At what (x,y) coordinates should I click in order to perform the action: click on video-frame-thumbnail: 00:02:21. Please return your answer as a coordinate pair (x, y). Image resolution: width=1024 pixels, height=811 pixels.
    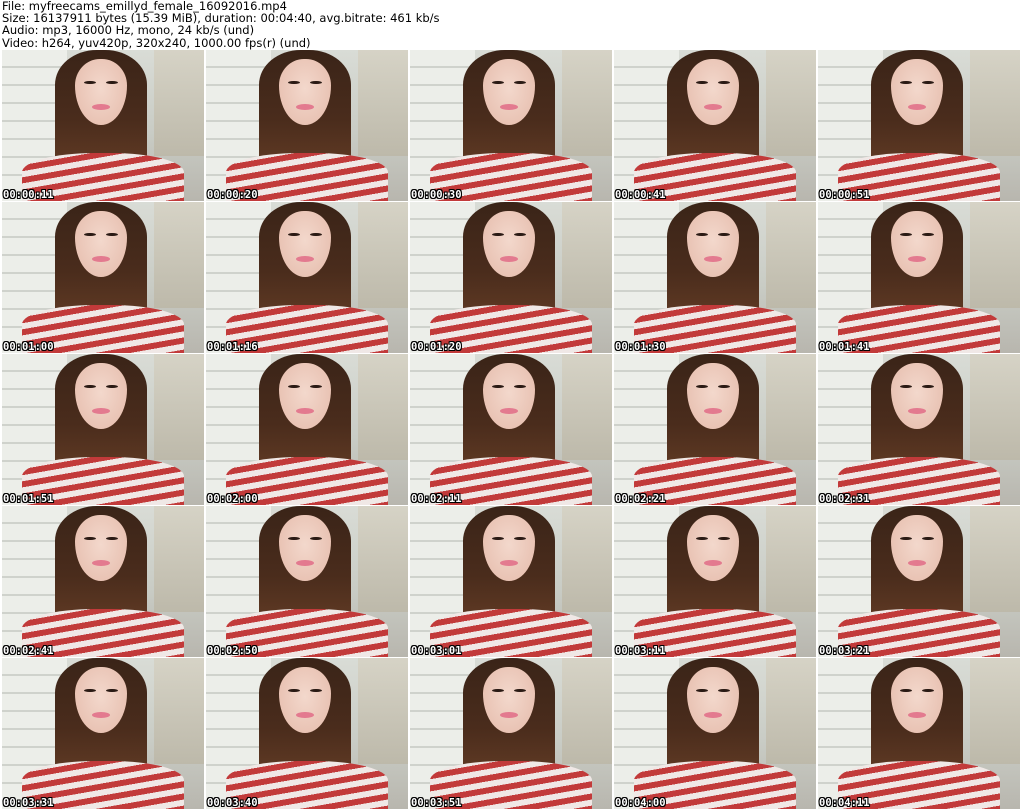
    Looking at the image, I should click on (715, 429).